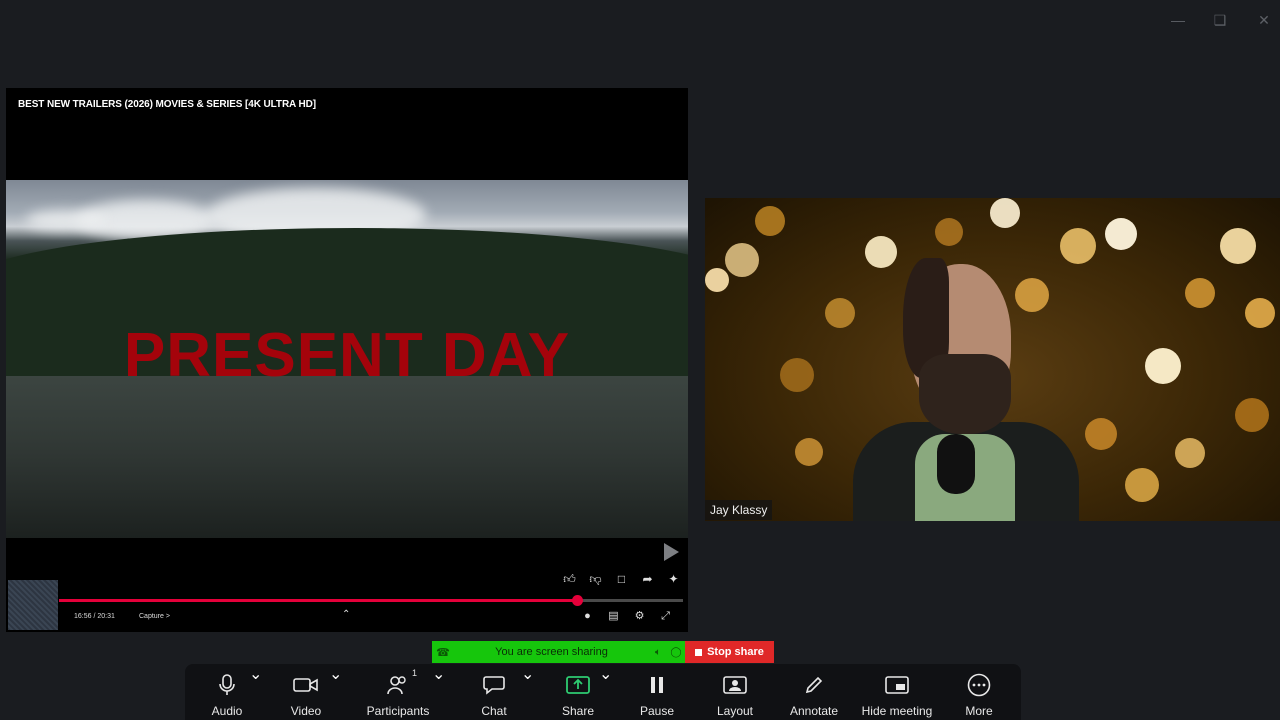 This screenshot has width=1280, height=720. I want to click on participants-icon, so click(398, 685).